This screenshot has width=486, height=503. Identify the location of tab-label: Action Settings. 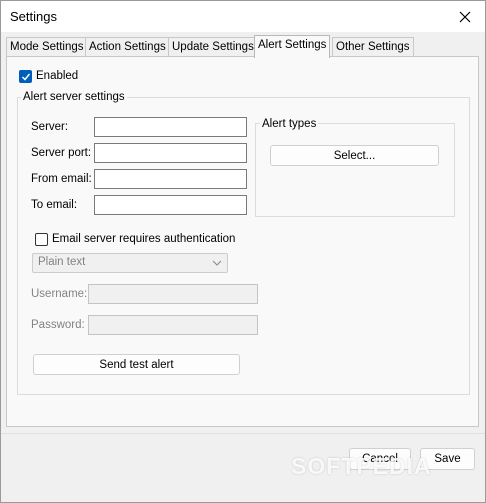
(127, 47).